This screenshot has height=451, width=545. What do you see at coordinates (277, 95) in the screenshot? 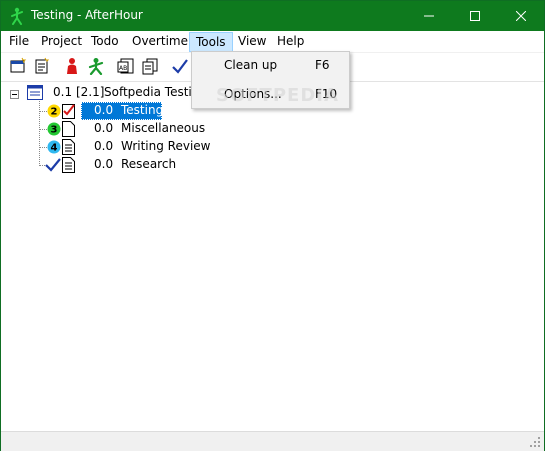
I see `watermark: SOFTPEDIA` at bounding box center [277, 95].